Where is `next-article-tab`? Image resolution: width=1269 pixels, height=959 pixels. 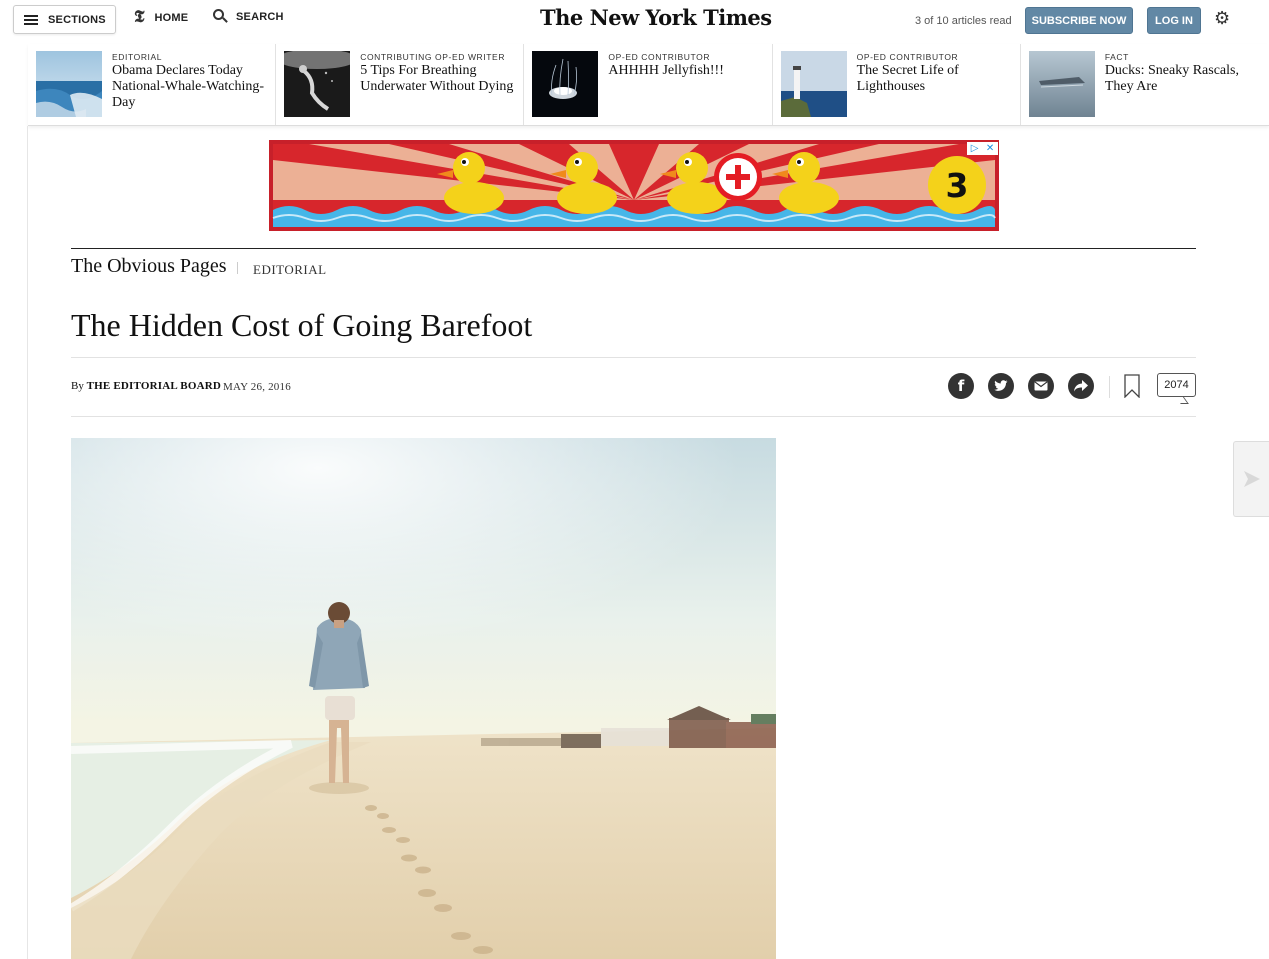
next-article-tab is located at coordinates (1251, 479).